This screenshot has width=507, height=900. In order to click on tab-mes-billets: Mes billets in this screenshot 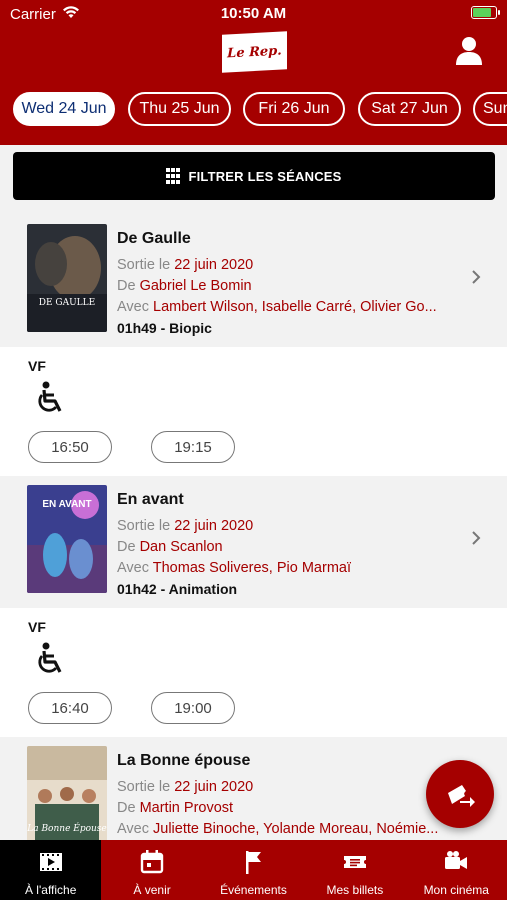, I will do `click(354, 870)`.